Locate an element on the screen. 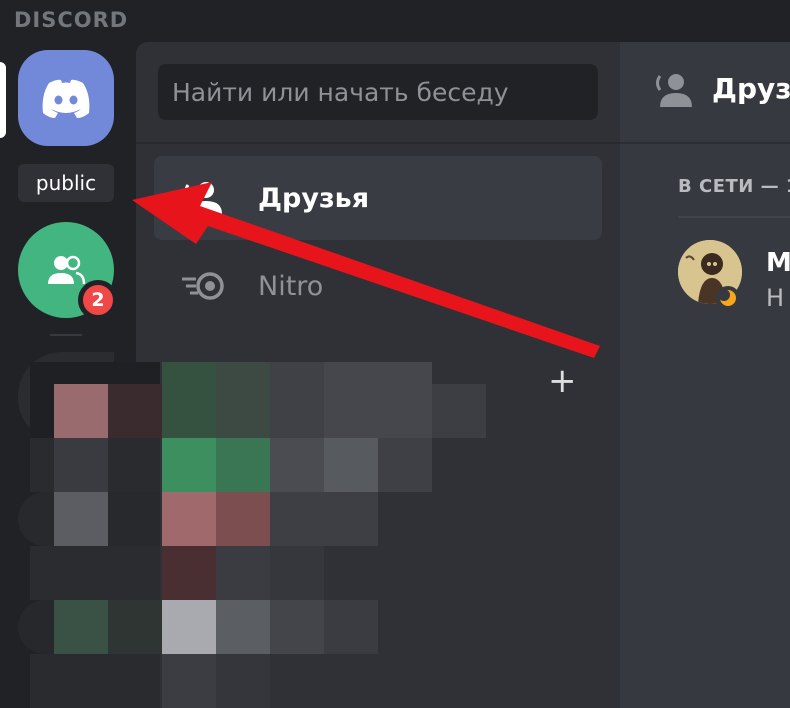 The width and height of the screenshot is (790, 708). titlebar: DISCORD is located at coordinates (395, 21).